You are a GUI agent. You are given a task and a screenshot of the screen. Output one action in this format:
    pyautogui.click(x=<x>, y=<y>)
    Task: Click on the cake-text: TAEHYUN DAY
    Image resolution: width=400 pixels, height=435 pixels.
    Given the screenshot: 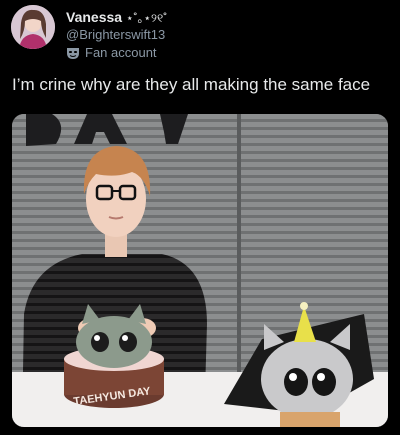 What is the action you would take?
    pyautogui.click(x=112, y=396)
    